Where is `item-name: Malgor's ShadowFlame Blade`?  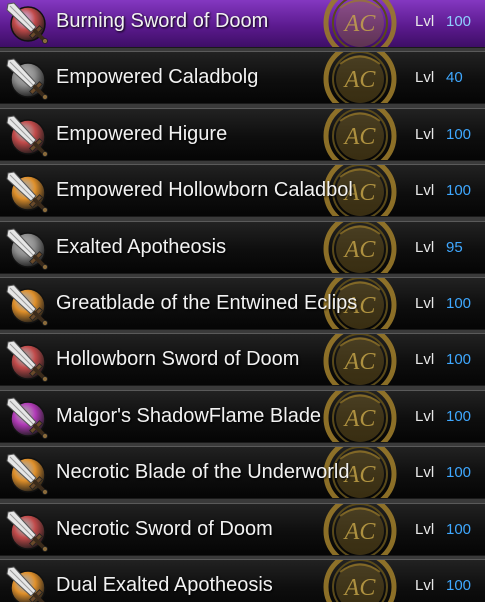
item-name: Malgor's ShadowFlame Blade is located at coordinates (189, 415).